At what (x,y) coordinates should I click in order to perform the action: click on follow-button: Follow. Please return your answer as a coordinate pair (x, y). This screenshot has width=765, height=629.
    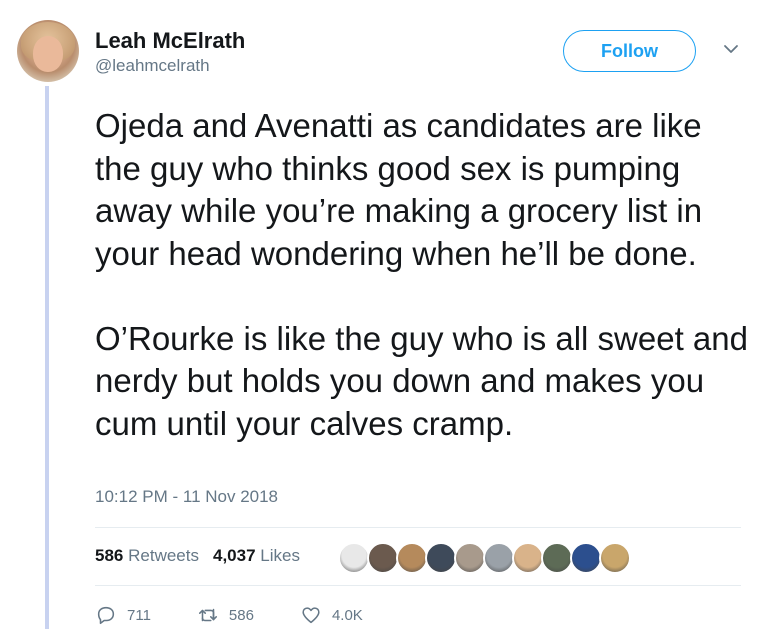
    Looking at the image, I should click on (629, 51).